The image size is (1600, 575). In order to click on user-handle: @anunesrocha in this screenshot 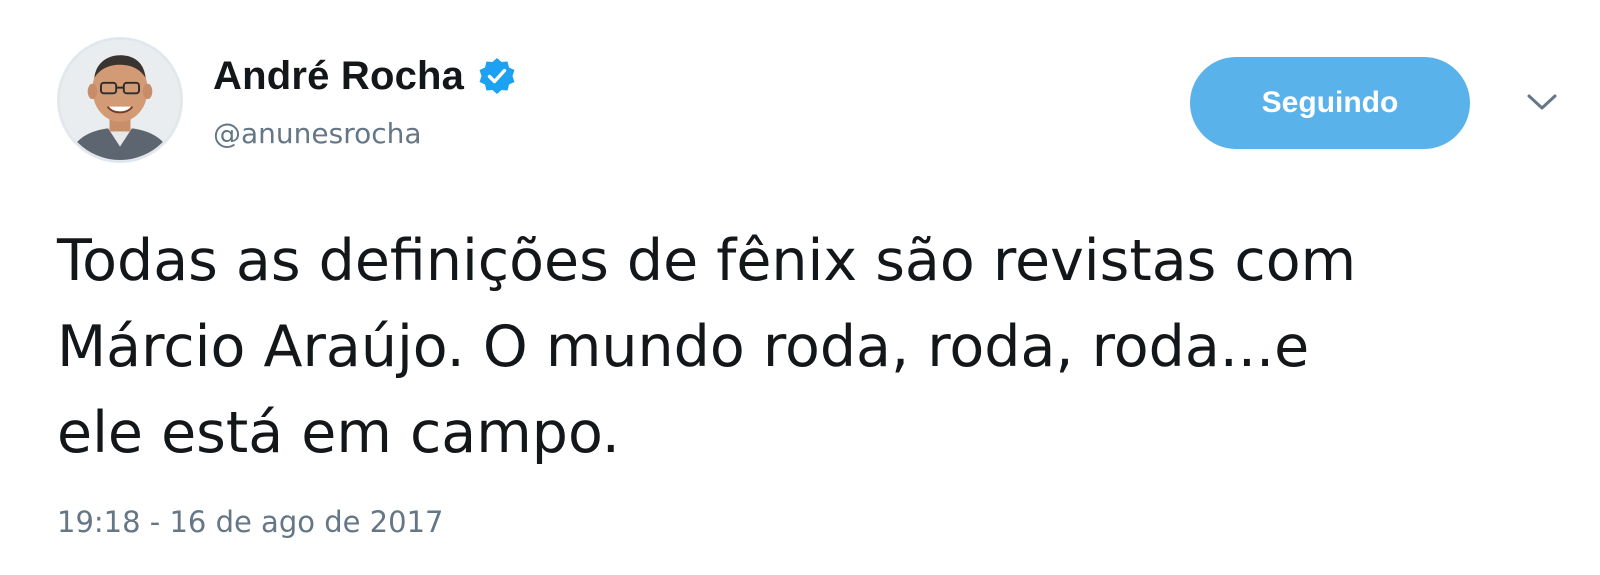, I will do `click(317, 133)`.